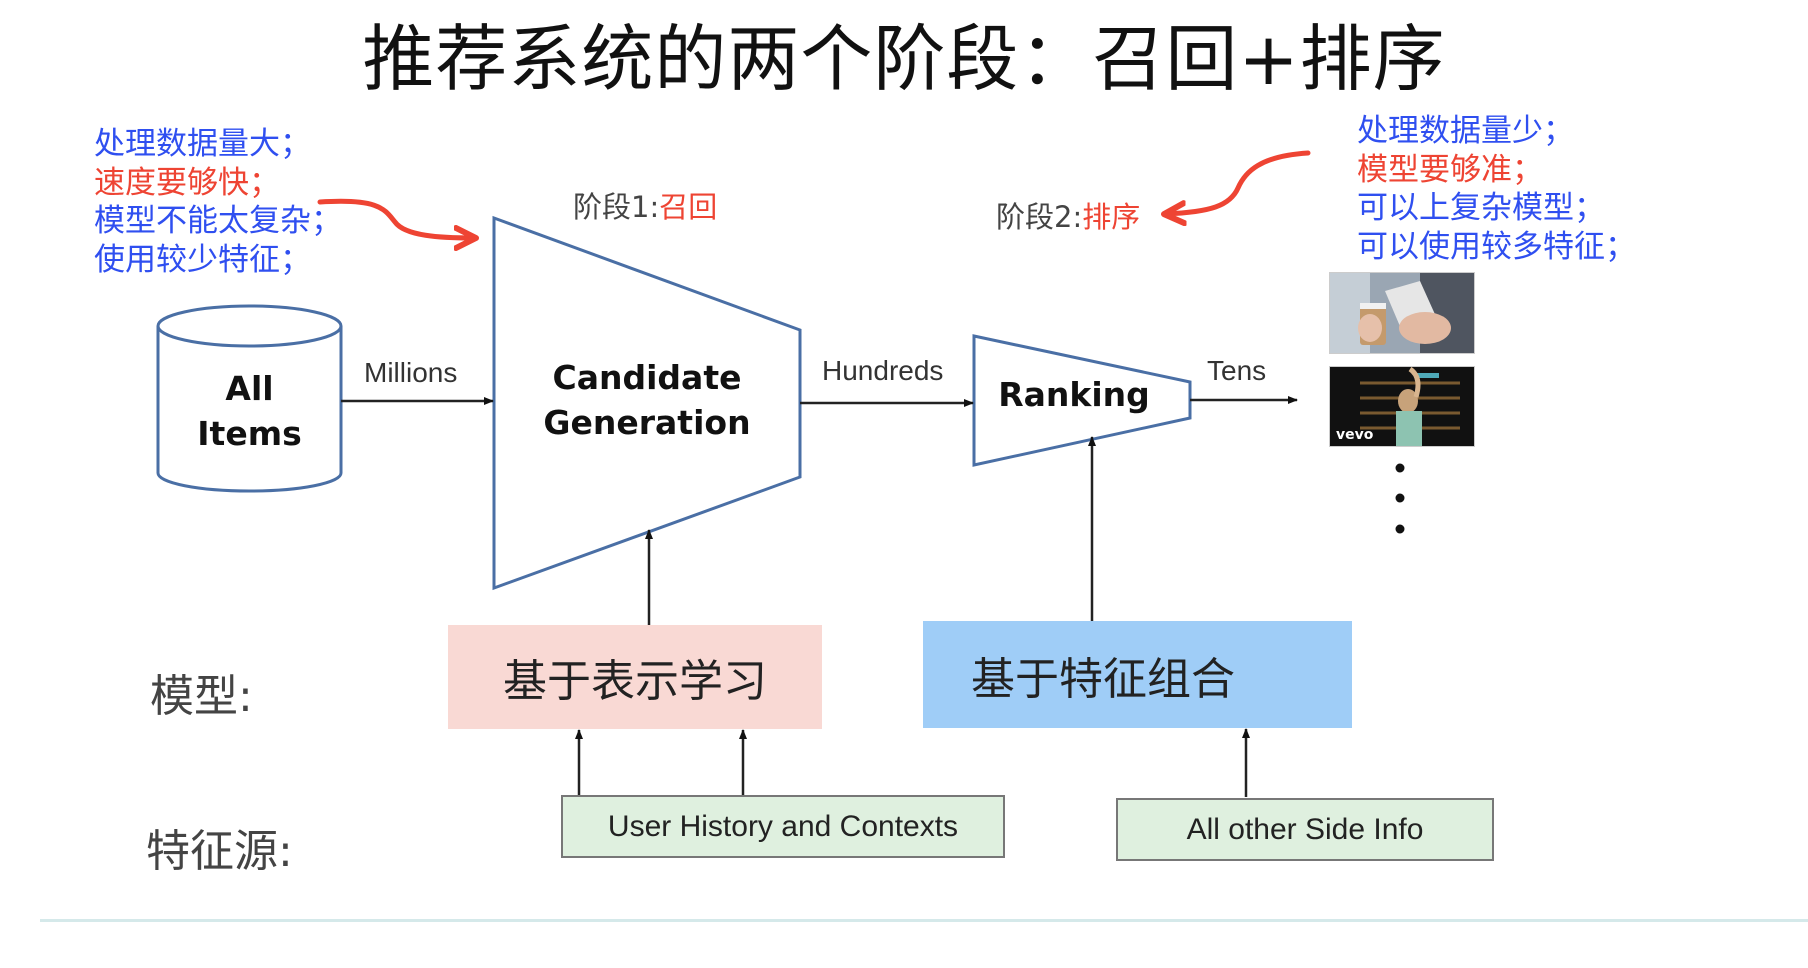  I want to click on phone-coffee-image, so click(1402, 313).